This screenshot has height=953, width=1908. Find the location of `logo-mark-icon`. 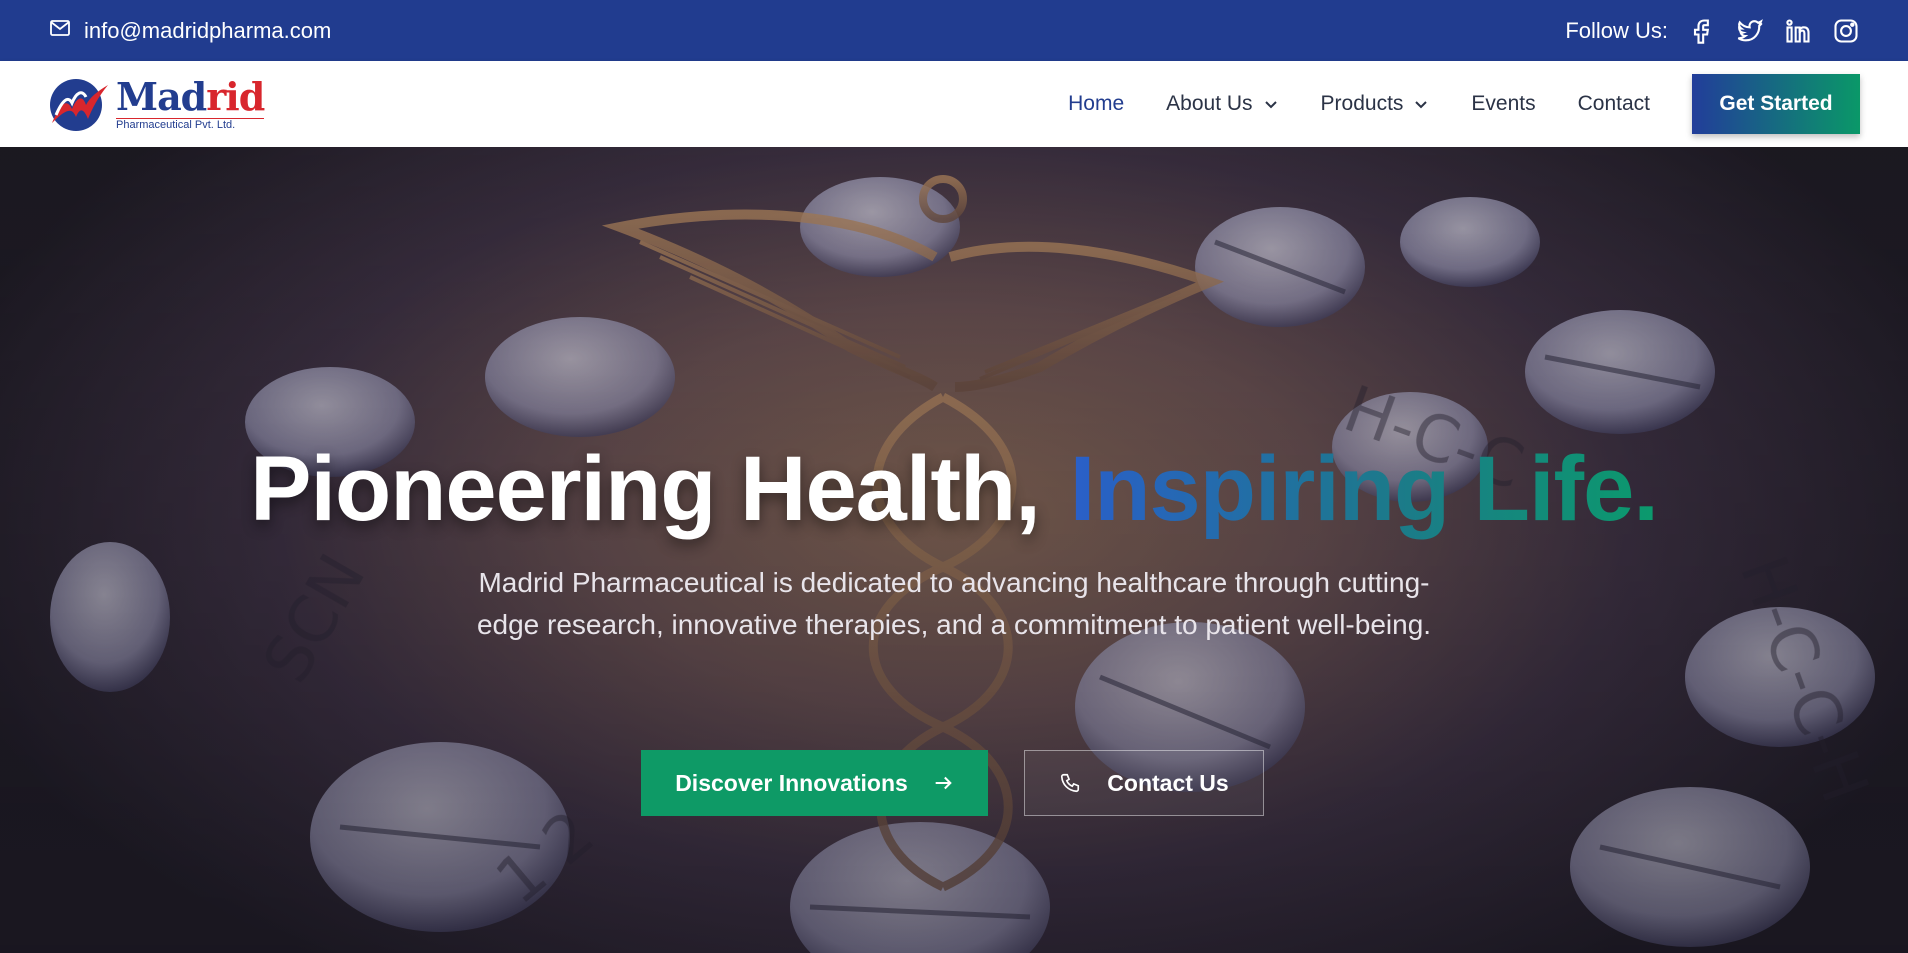

logo-mark-icon is located at coordinates (79, 105).